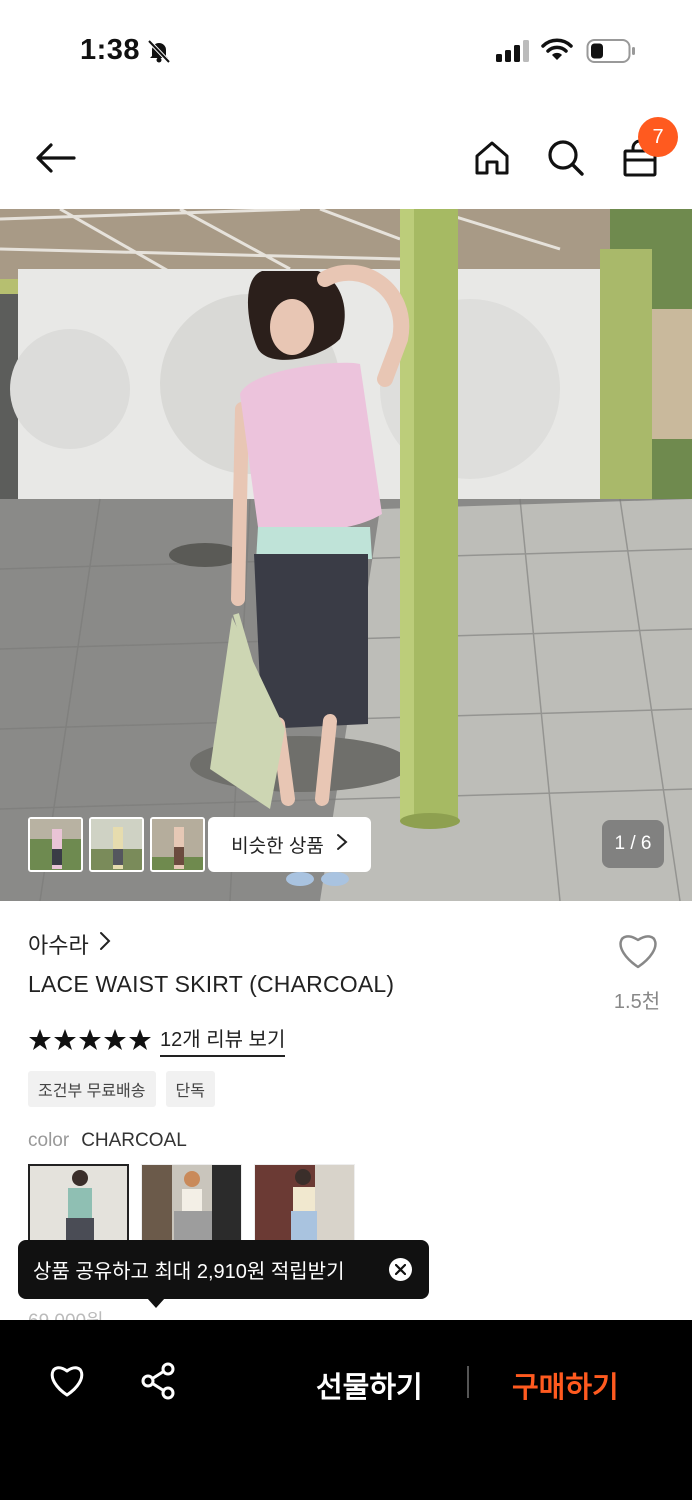 This screenshot has height=1500, width=692. What do you see at coordinates (557, 52) in the screenshot?
I see `wifi-icon` at bounding box center [557, 52].